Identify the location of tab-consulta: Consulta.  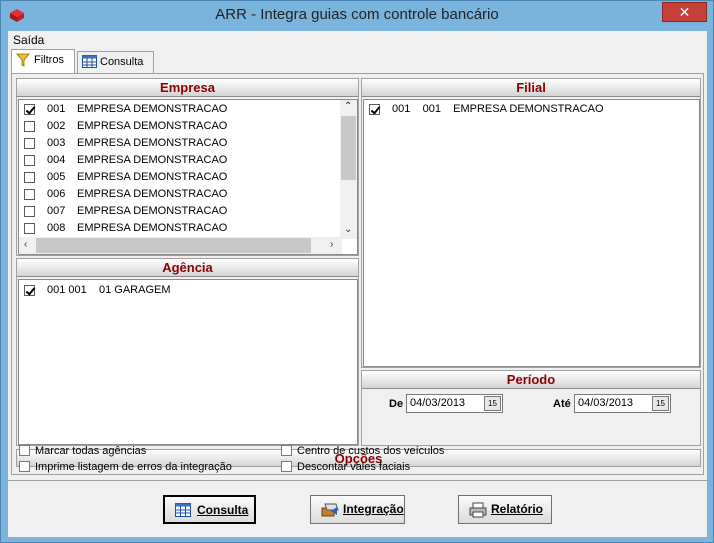
(115, 62).